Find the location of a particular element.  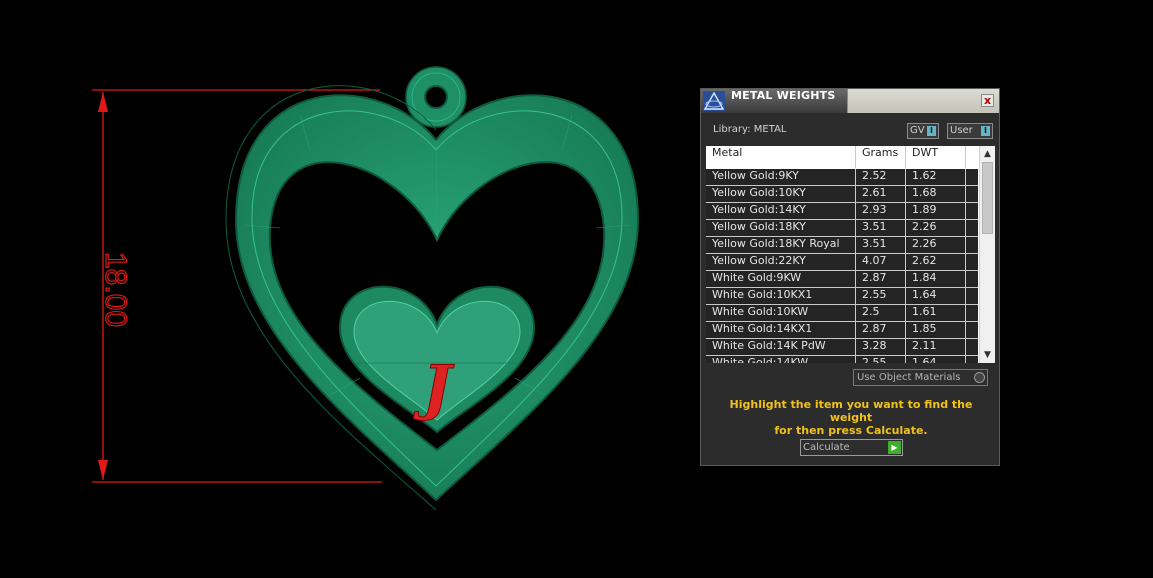

grams-cell: 2.52 is located at coordinates (881, 177).